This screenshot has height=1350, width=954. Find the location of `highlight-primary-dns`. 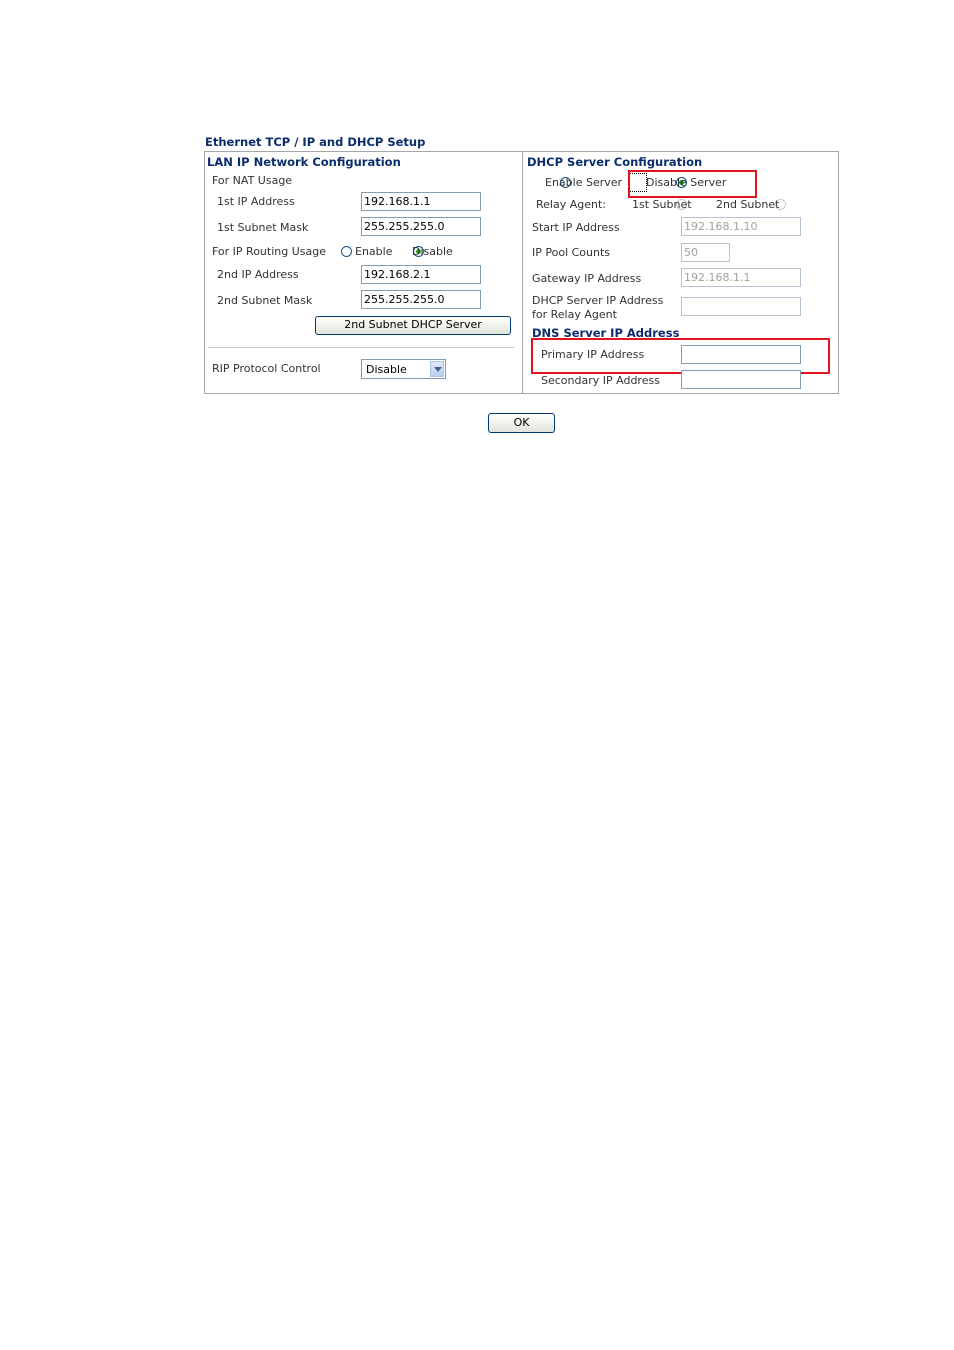

highlight-primary-dns is located at coordinates (680, 356).